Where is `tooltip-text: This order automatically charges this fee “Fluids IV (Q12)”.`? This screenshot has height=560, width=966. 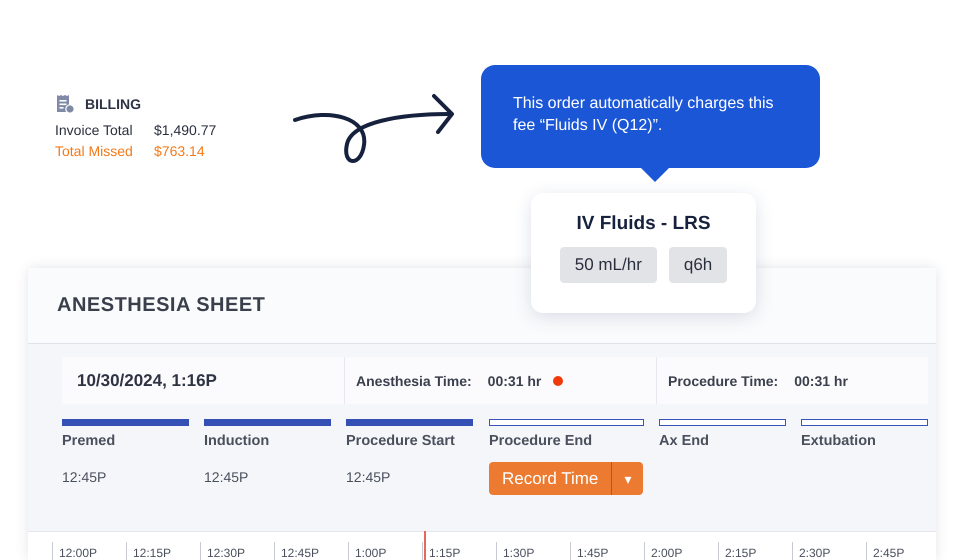
tooltip-text: This order automatically charges this fee “Fluids IV (Q12)”. is located at coordinates (644, 115).